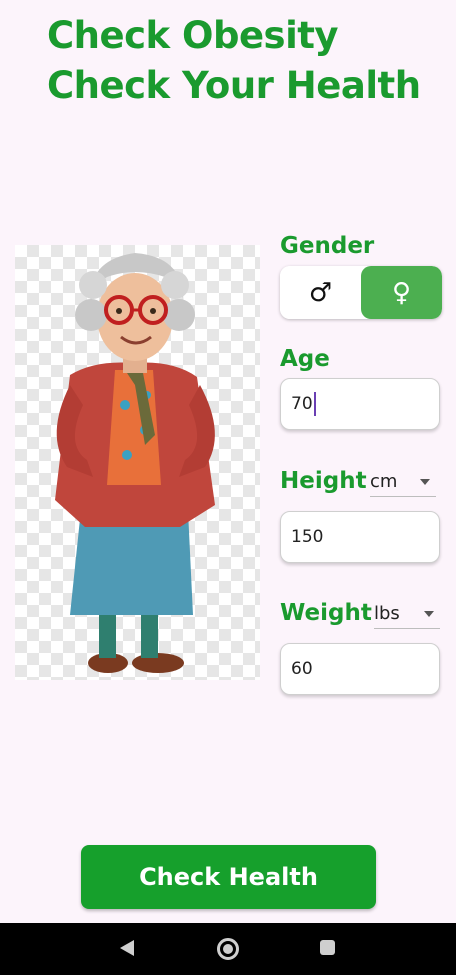  Describe the element at coordinates (360, 404) in the screenshot. I see `age-input: 70` at that location.